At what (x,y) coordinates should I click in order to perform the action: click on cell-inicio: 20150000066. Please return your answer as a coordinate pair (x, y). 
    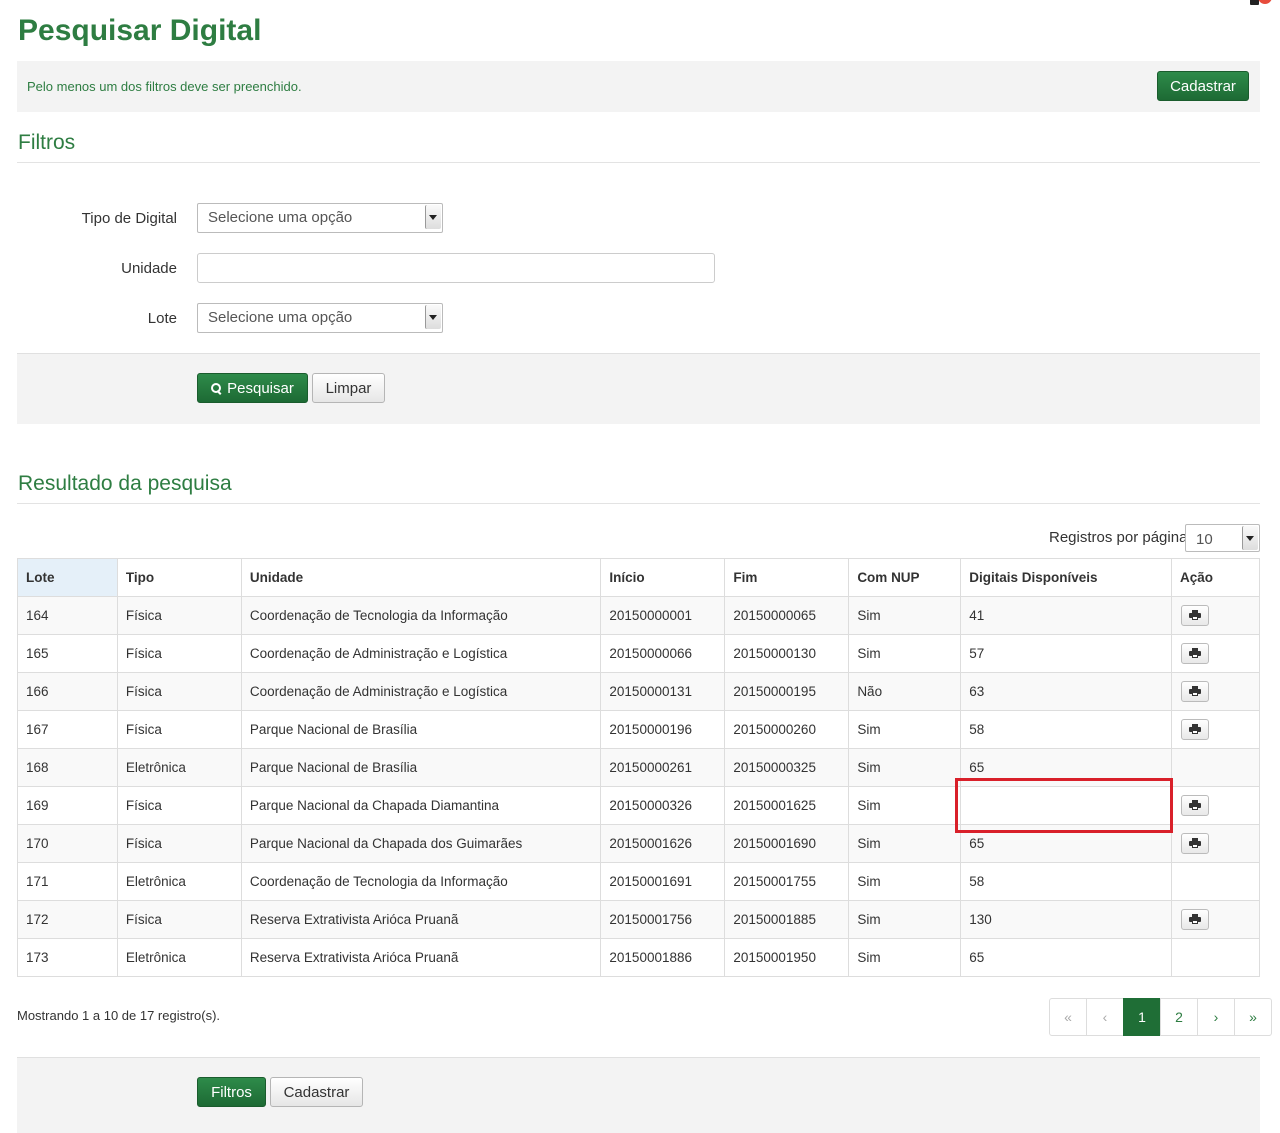
    Looking at the image, I should click on (663, 653).